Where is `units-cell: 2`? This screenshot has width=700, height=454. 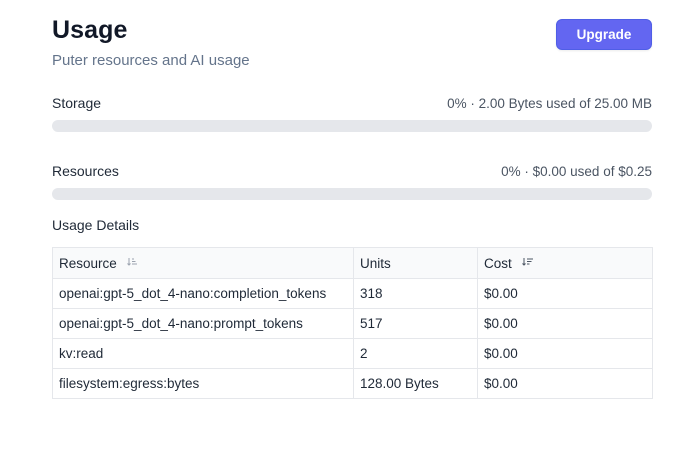
units-cell: 2 is located at coordinates (415, 353).